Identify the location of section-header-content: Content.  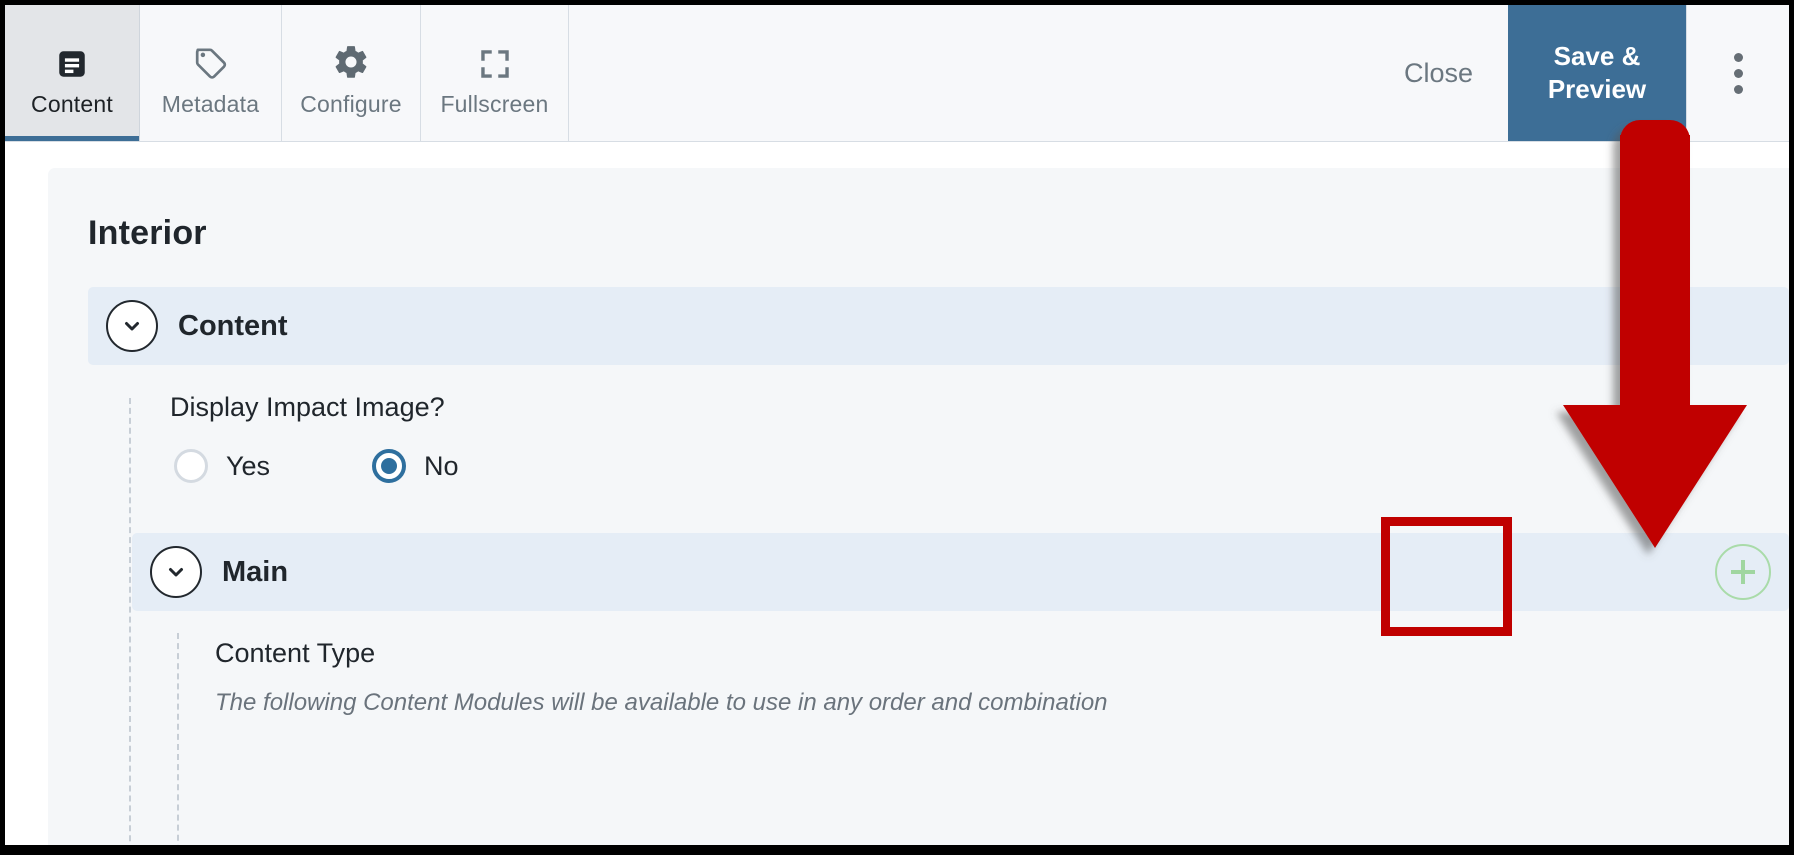
(938, 326).